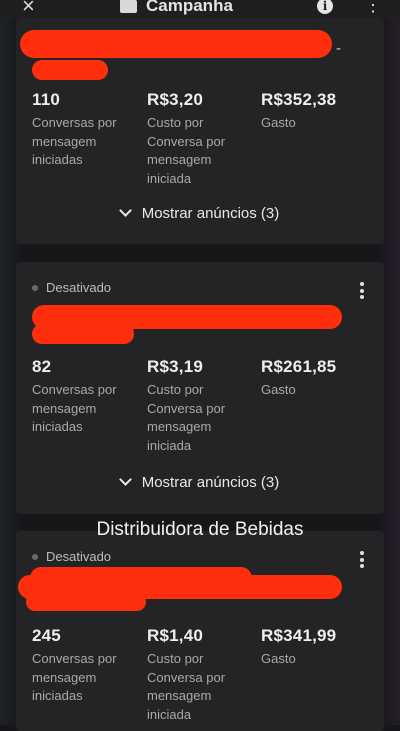 The width and height of the screenshot is (400, 731). I want to click on metric-conversations: 245 Conversas por mensagem iniciadas, so click(88, 666).